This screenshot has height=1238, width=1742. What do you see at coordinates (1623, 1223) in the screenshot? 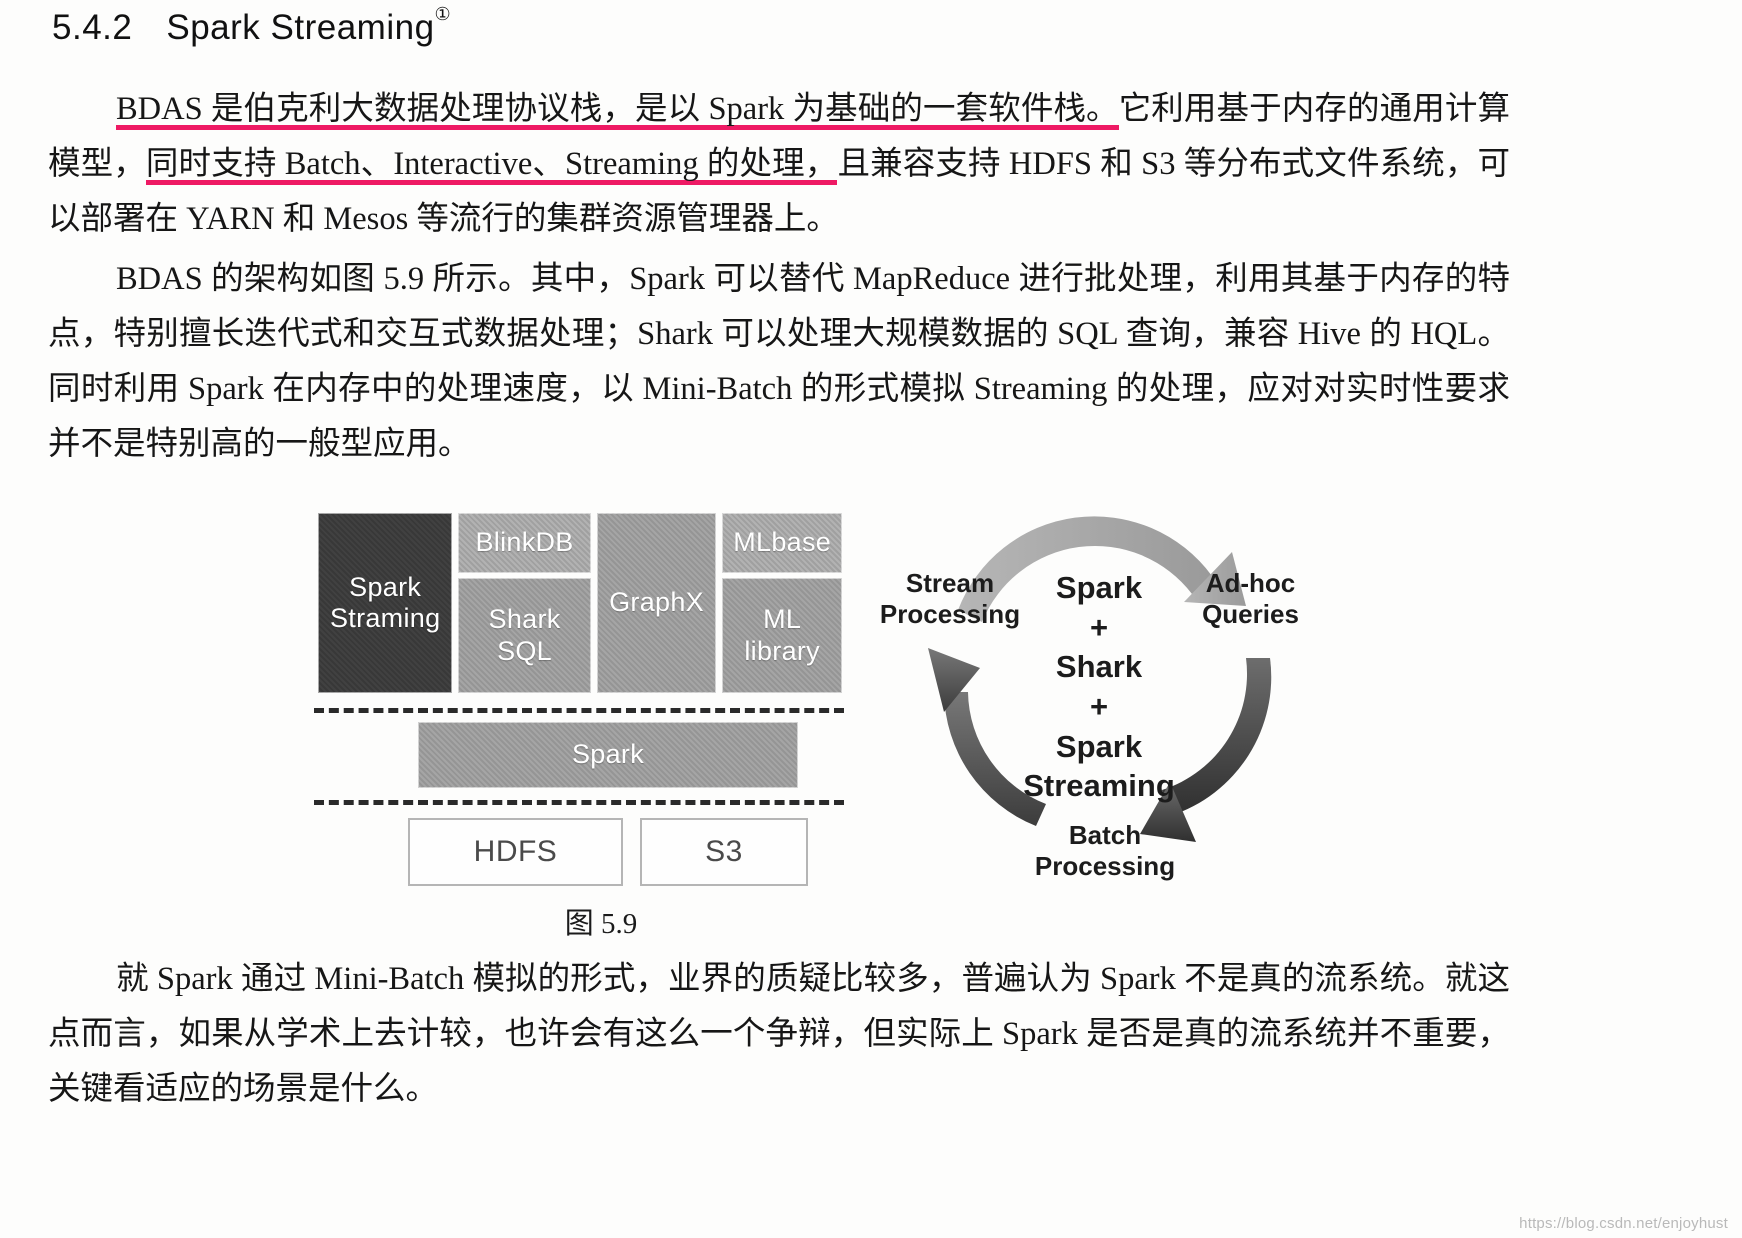
I see `blog-watermark: https://blog.csdn.net/enjoyhust` at bounding box center [1623, 1223].